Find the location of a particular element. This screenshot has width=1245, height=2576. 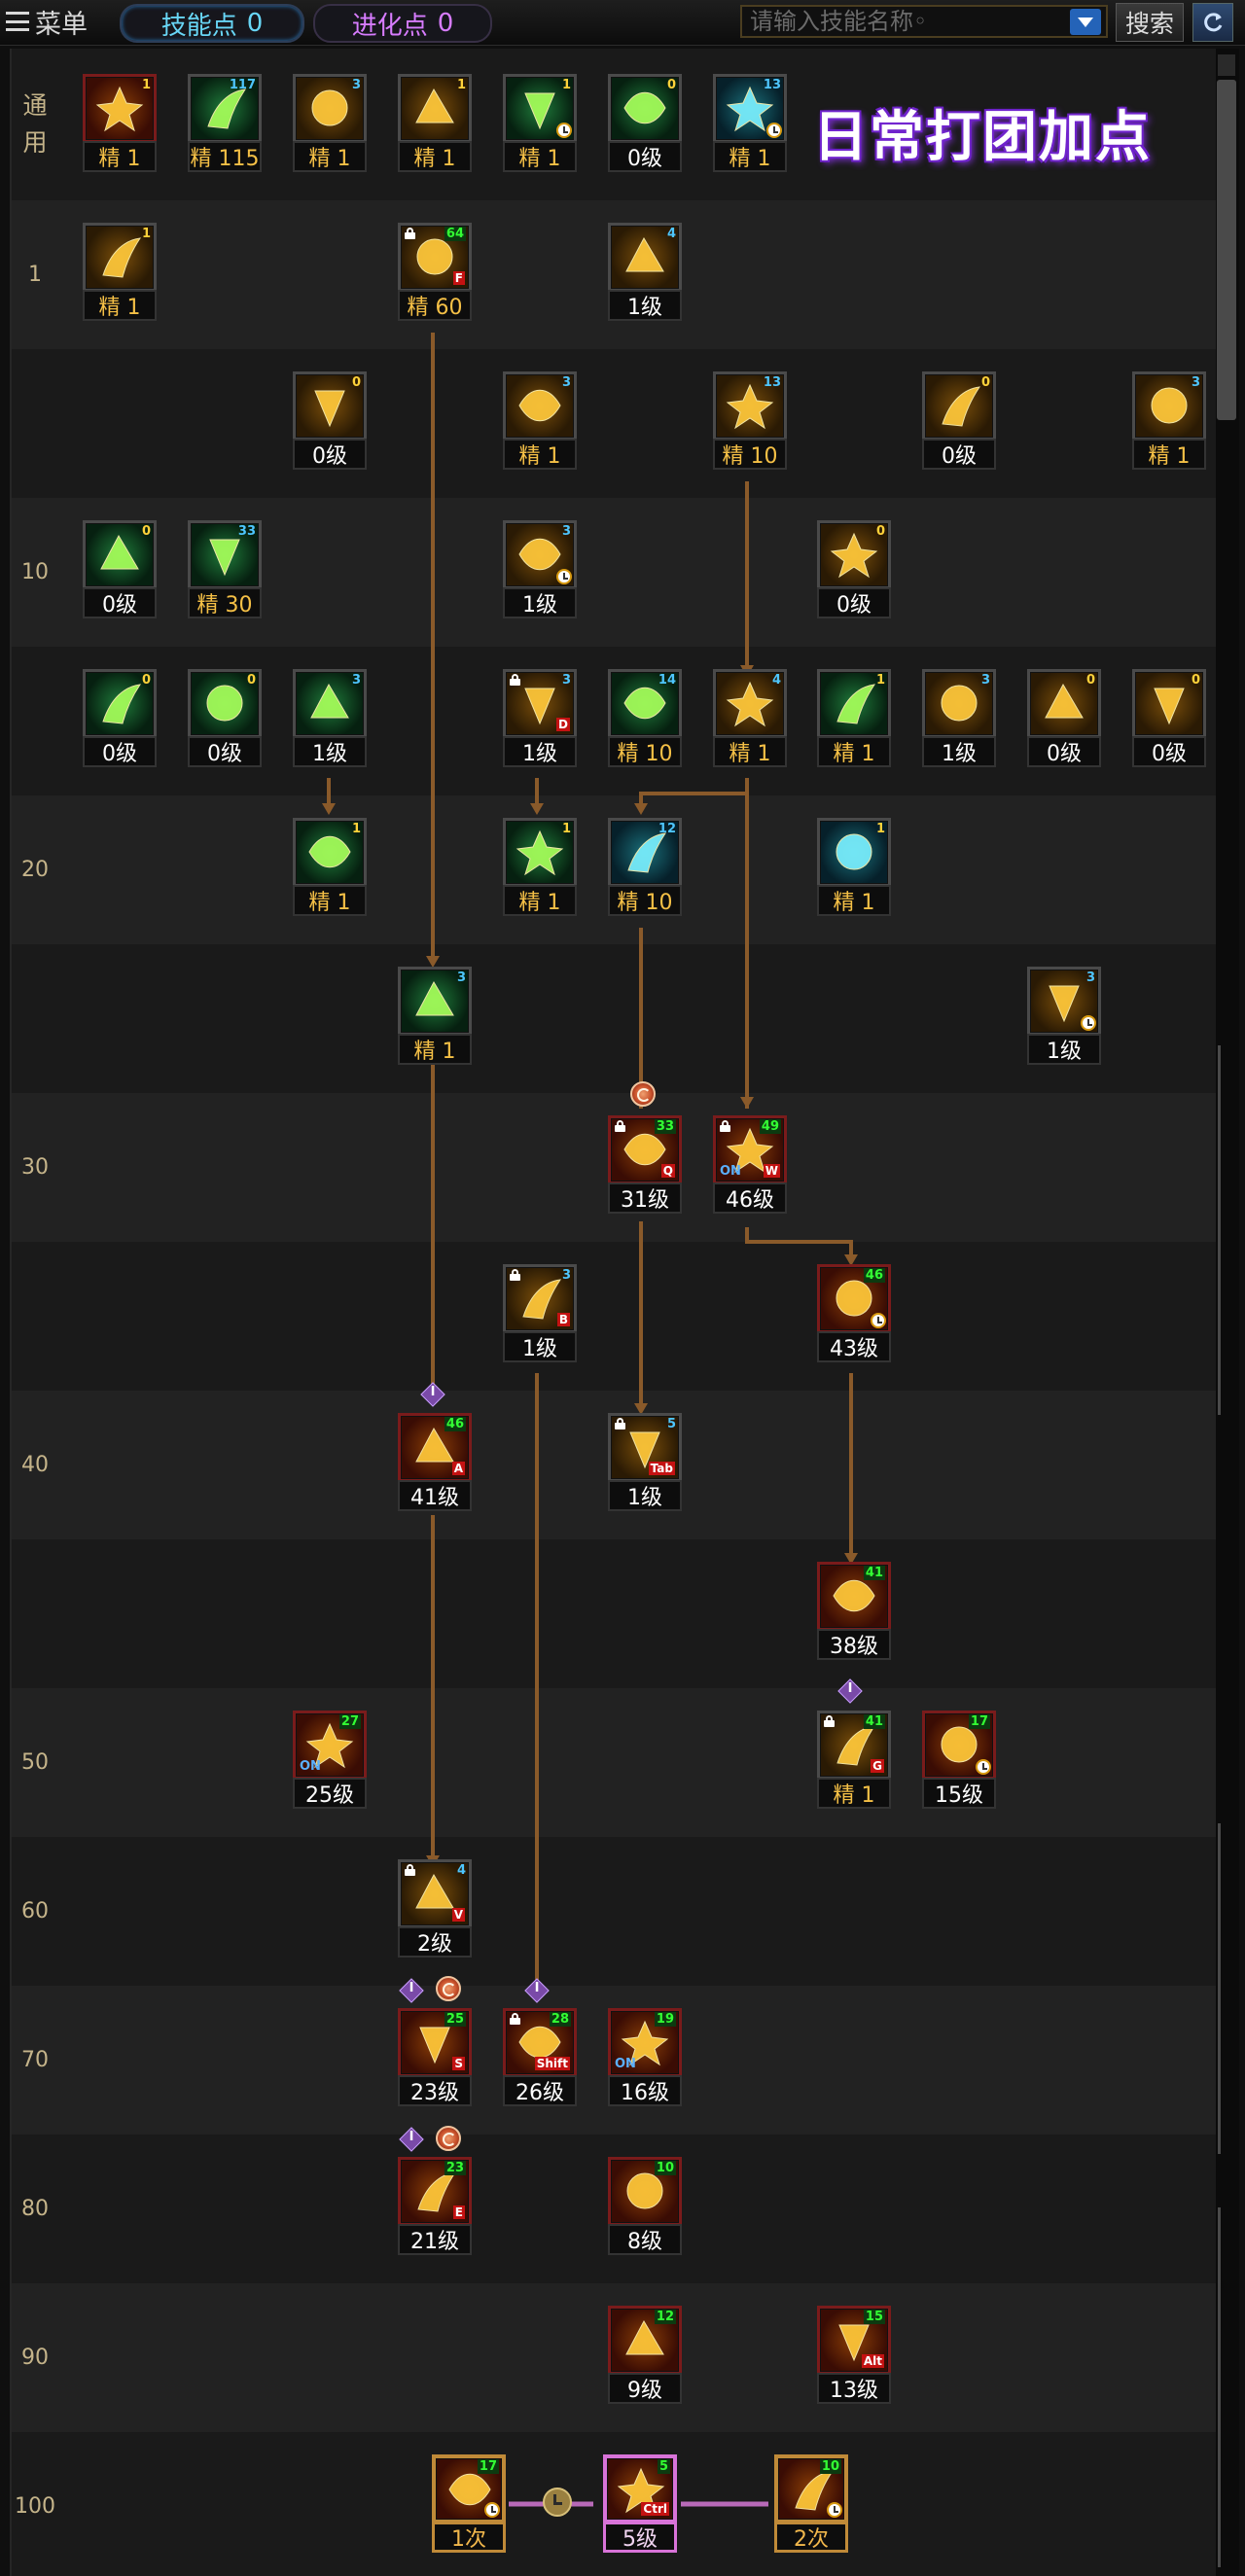

skill-slot: 41 38级 is located at coordinates (854, 1613).